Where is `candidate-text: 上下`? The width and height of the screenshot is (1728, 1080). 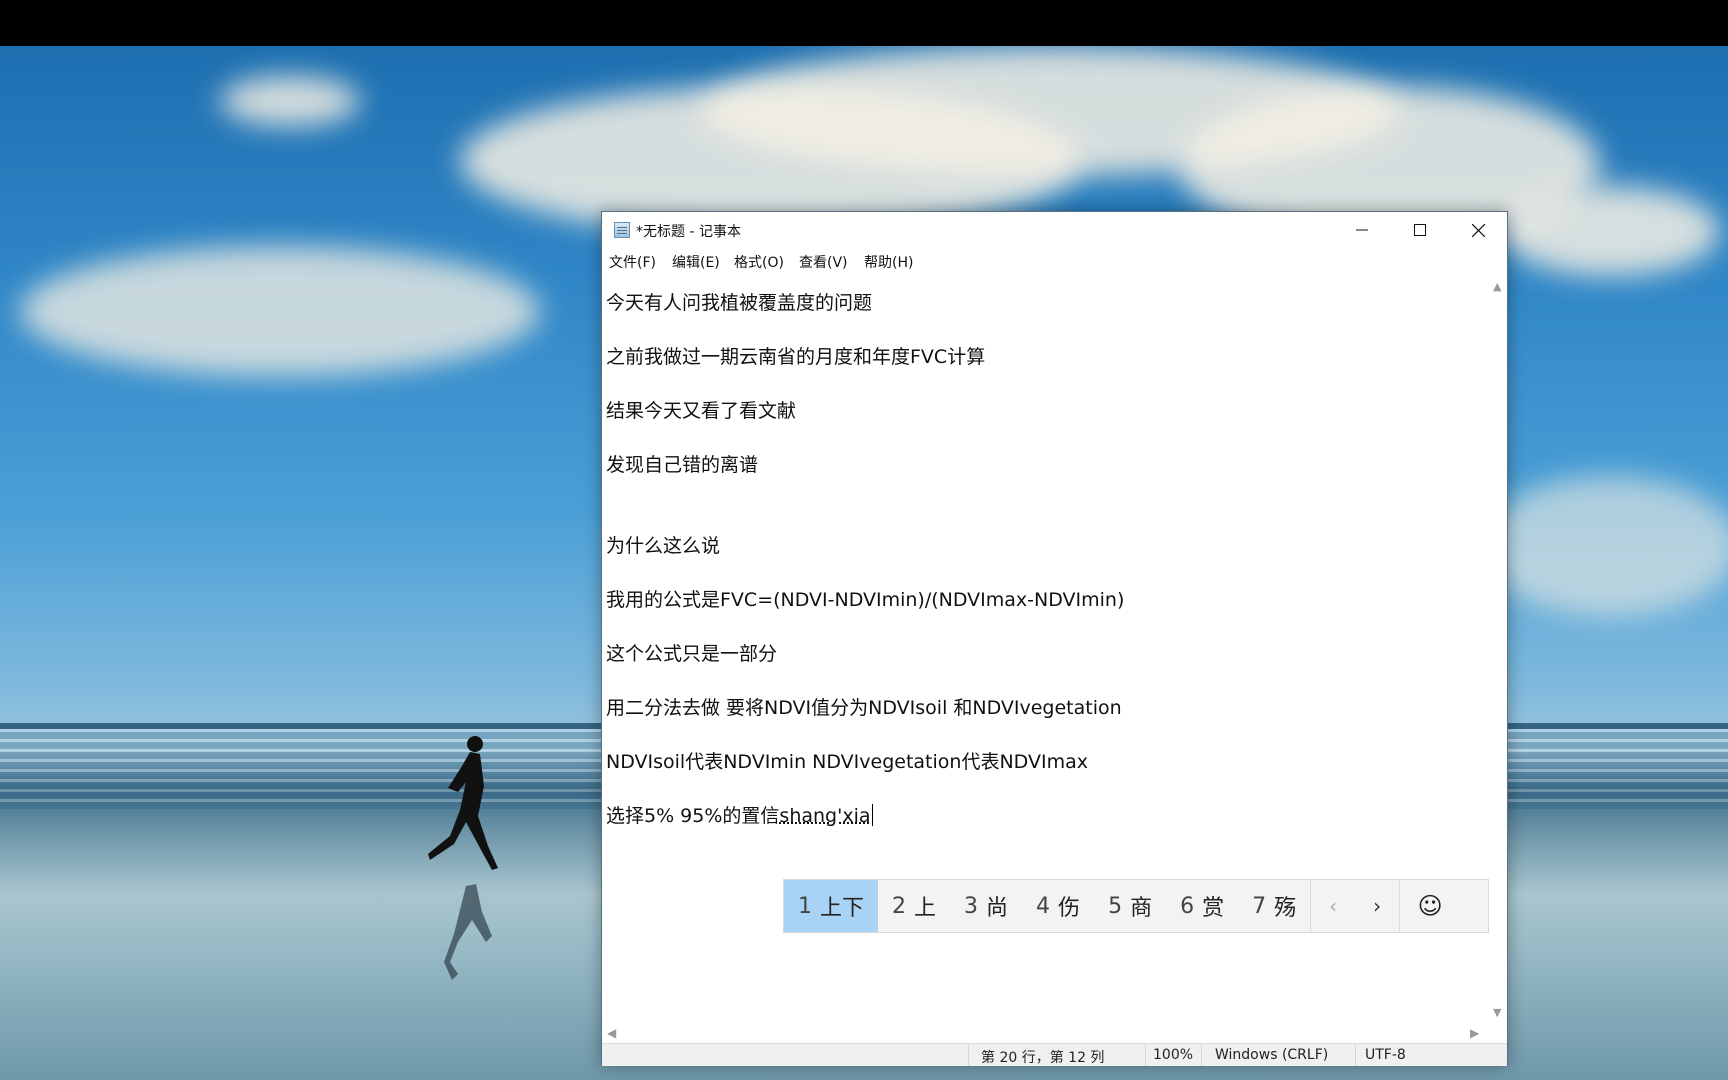
candidate-text: 上下 is located at coordinates (842, 908).